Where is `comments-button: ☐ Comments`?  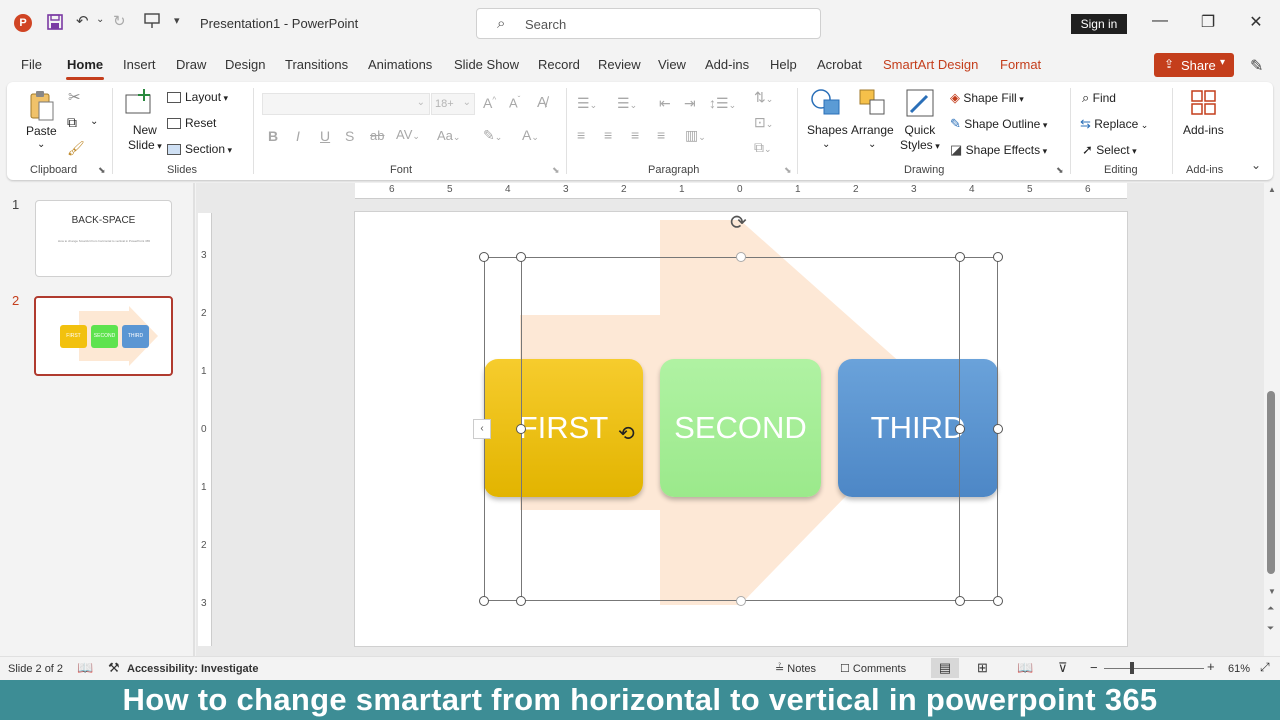
comments-button: ☐ Comments is located at coordinates (873, 668).